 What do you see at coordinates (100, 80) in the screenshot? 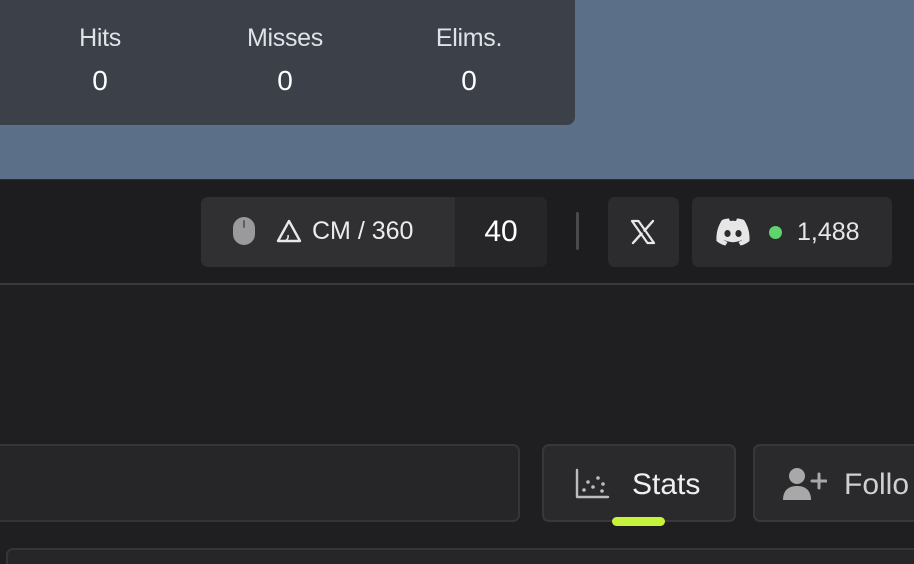
I see `stat-hits-value: 0` at bounding box center [100, 80].